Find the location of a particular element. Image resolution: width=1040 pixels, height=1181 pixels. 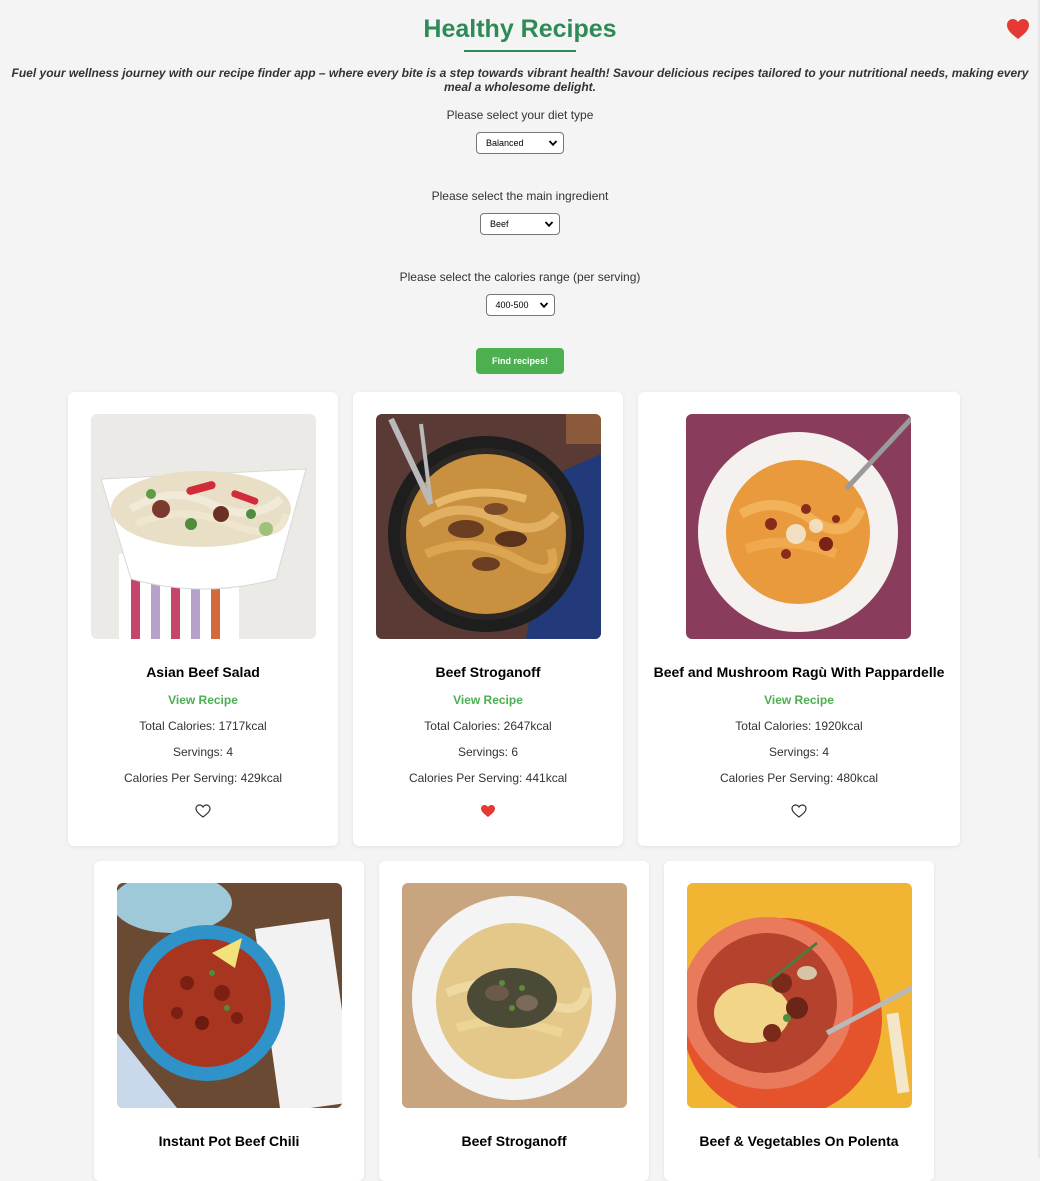

diet-type-select: Balanced is located at coordinates (520, 143).